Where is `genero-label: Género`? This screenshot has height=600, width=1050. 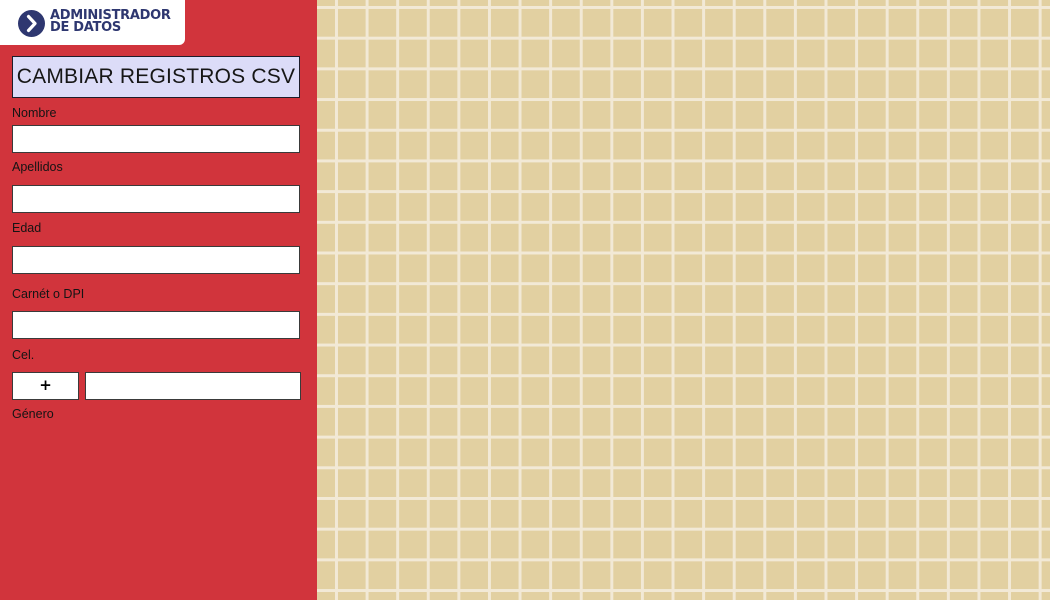 genero-label: Género is located at coordinates (33, 414).